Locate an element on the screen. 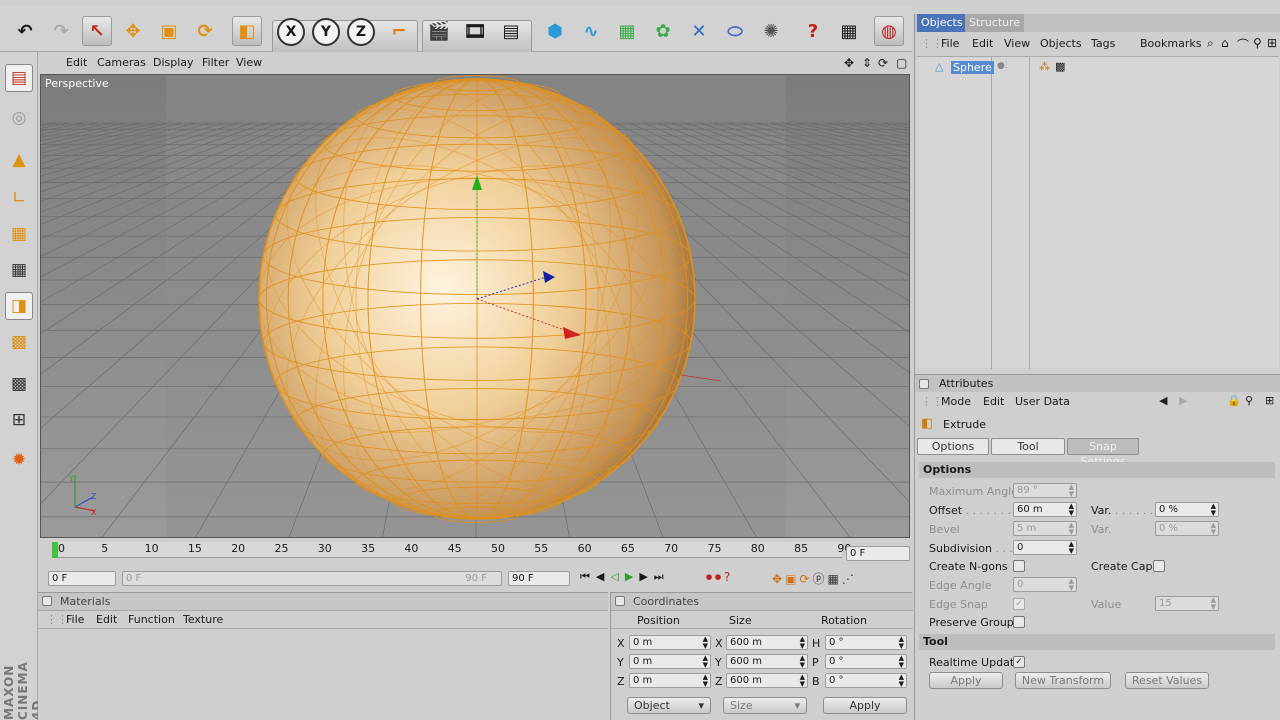 The height and width of the screenshot is (720, 1280). search-icon: ⌕ is located at coordinates (1210, 43).